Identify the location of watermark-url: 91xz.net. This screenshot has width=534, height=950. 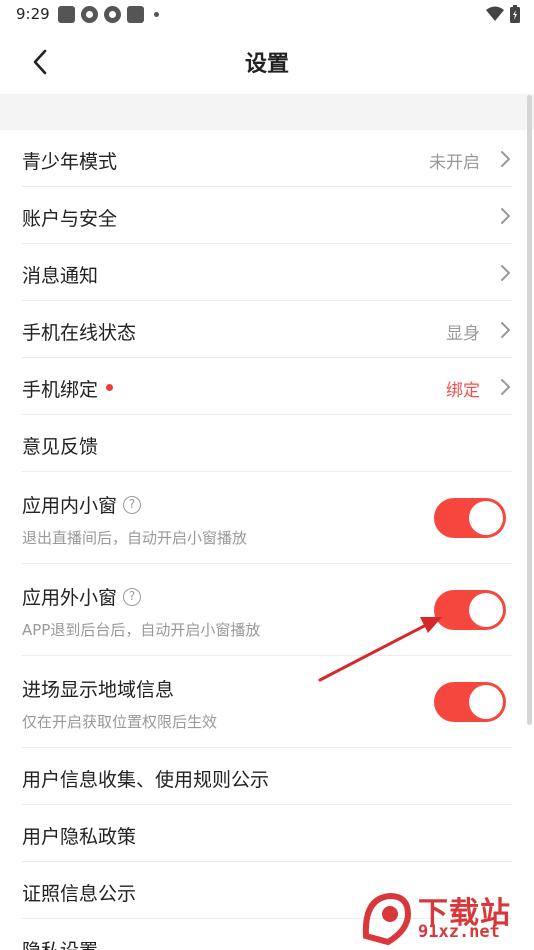
(459, 932).